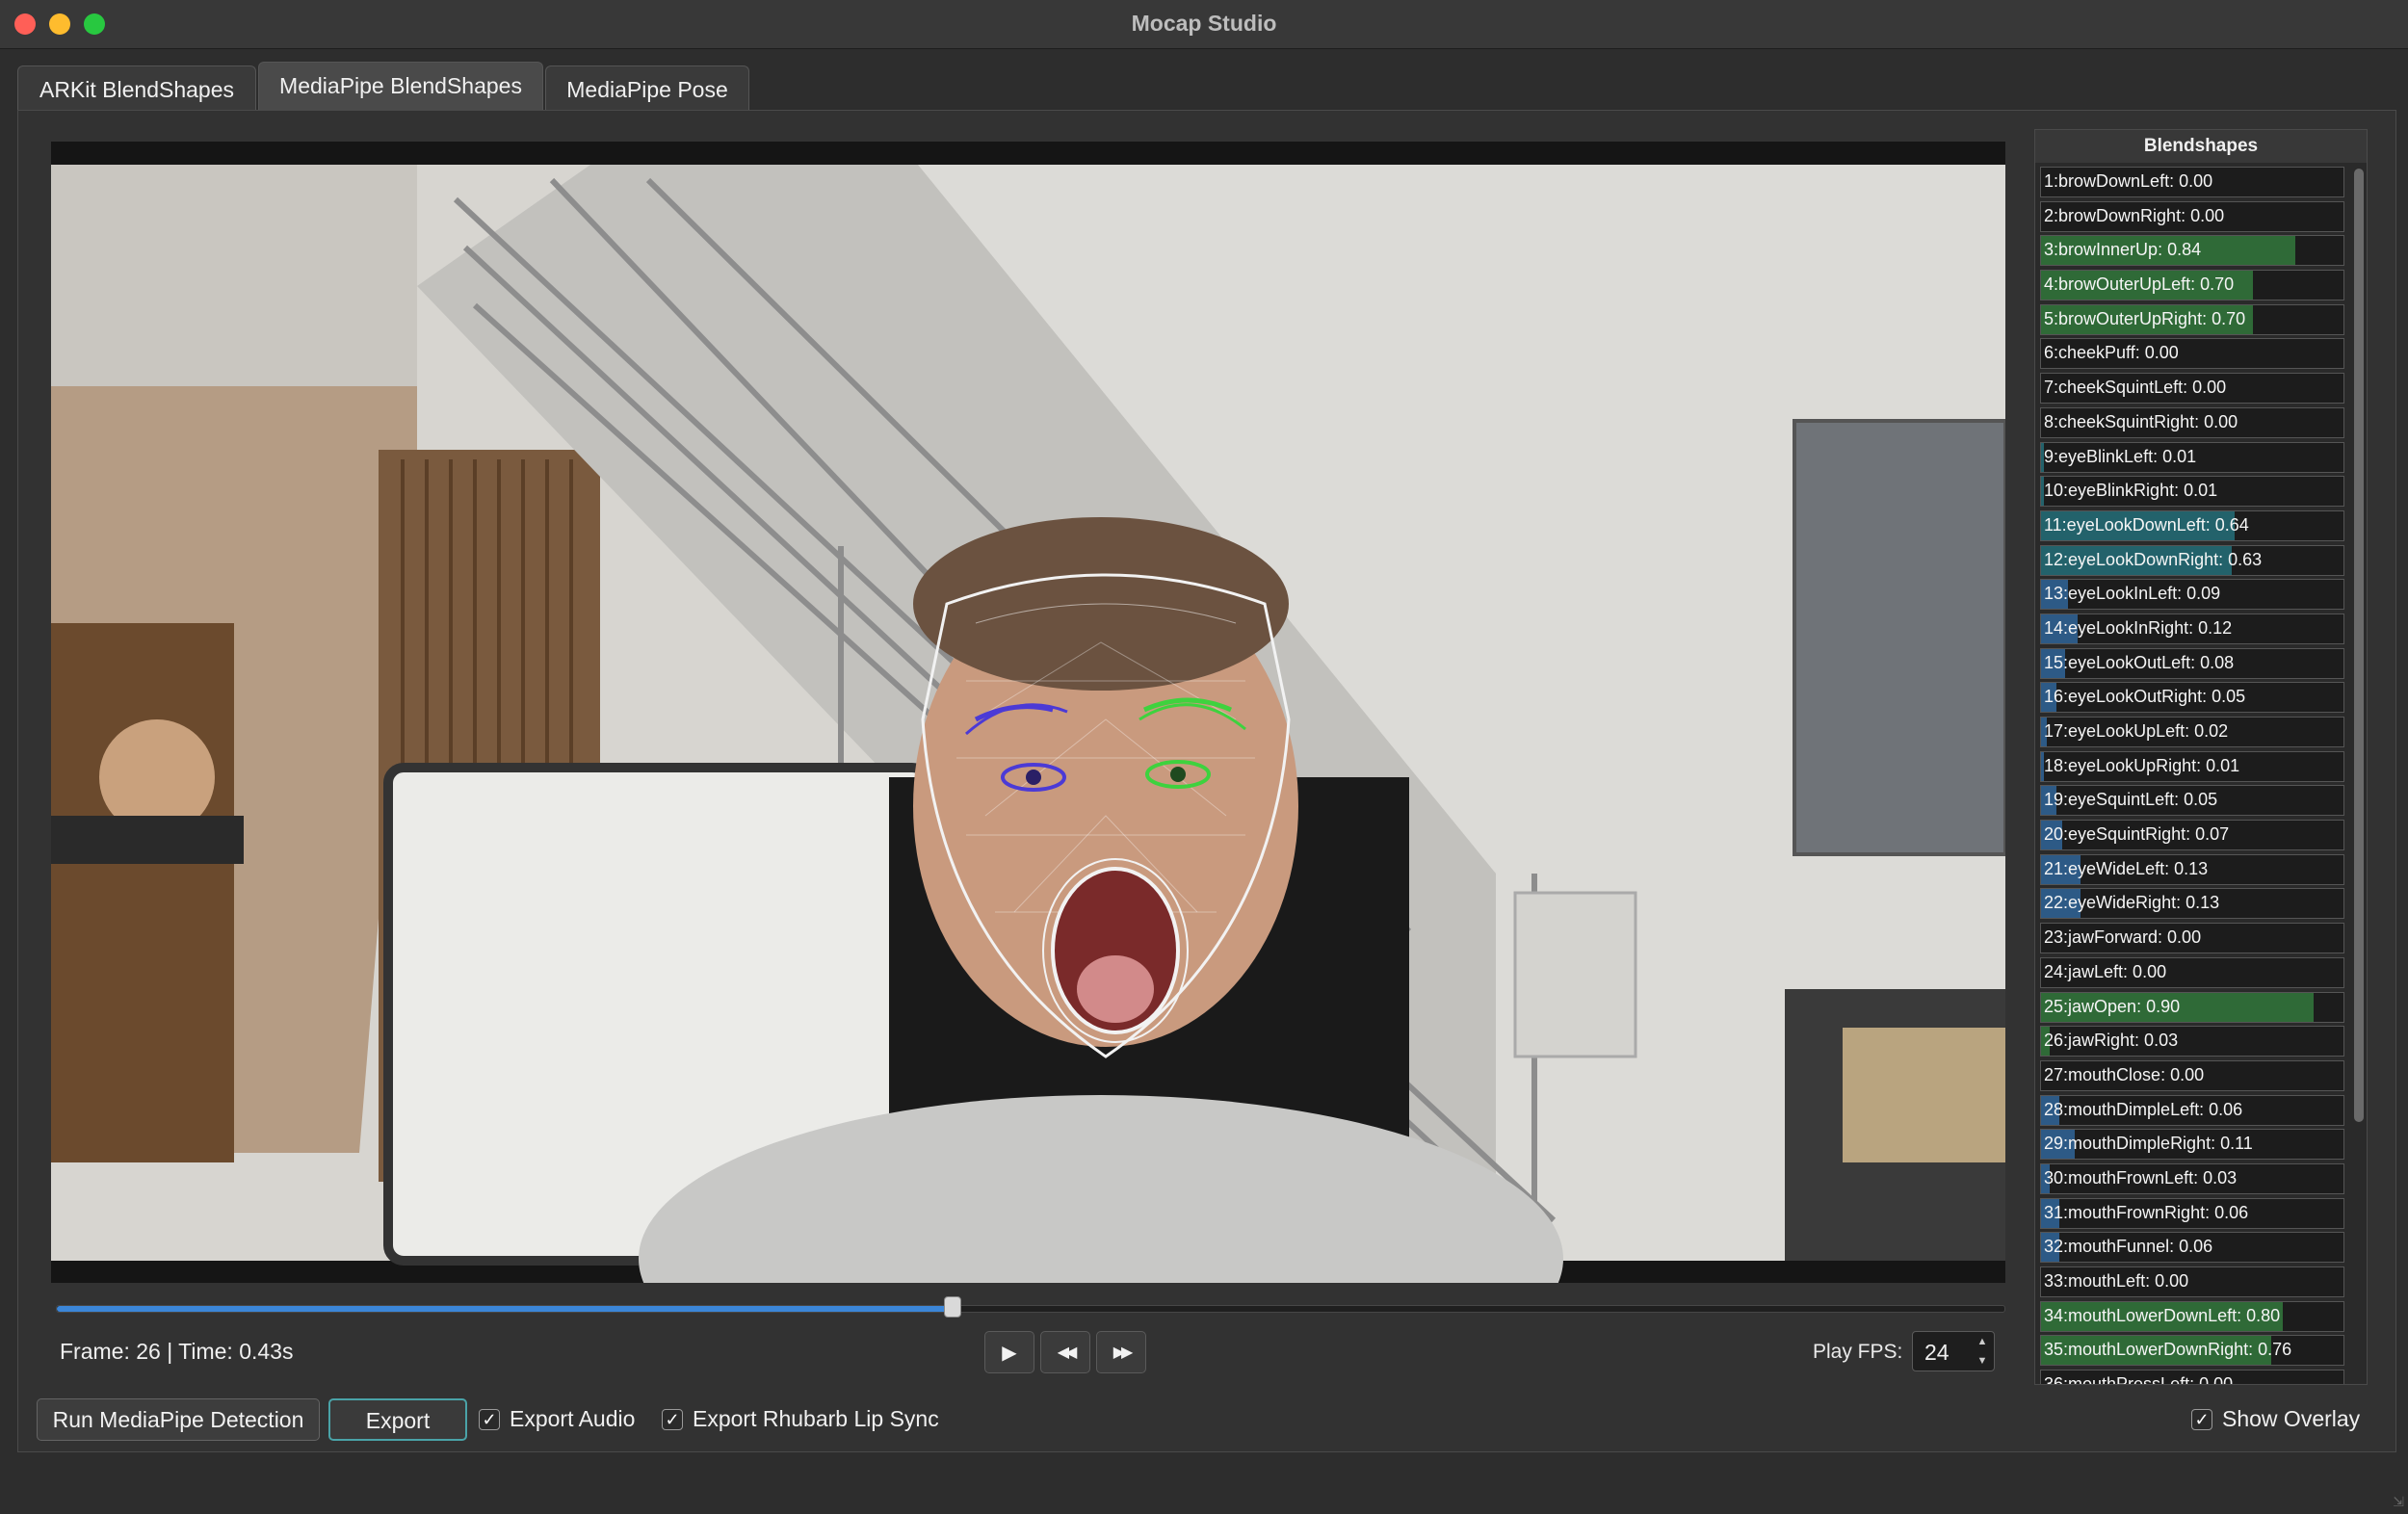 This screenshot has height=1514, width=2408. I want to click on blendshape-row: 5:browOuterUpRight: 0.70, so click(2192, 319).